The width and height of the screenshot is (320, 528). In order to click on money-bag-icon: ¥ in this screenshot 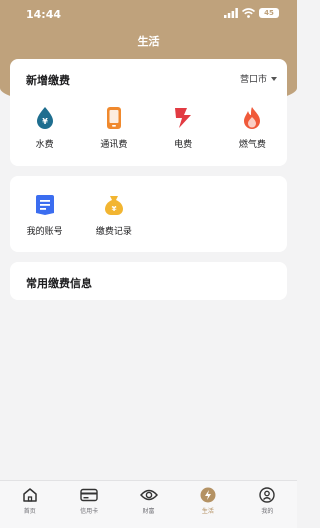, I will do `click(114, 205)`.